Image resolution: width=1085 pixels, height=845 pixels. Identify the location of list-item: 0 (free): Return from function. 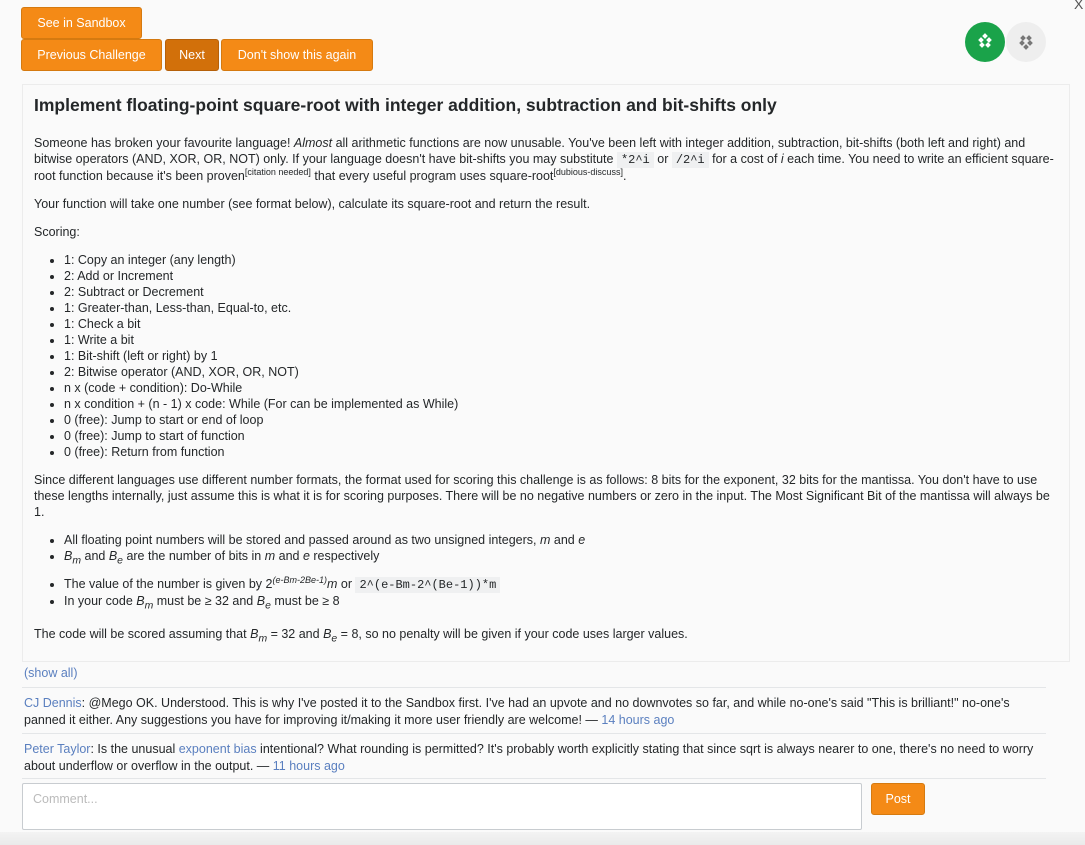
(561, 452).